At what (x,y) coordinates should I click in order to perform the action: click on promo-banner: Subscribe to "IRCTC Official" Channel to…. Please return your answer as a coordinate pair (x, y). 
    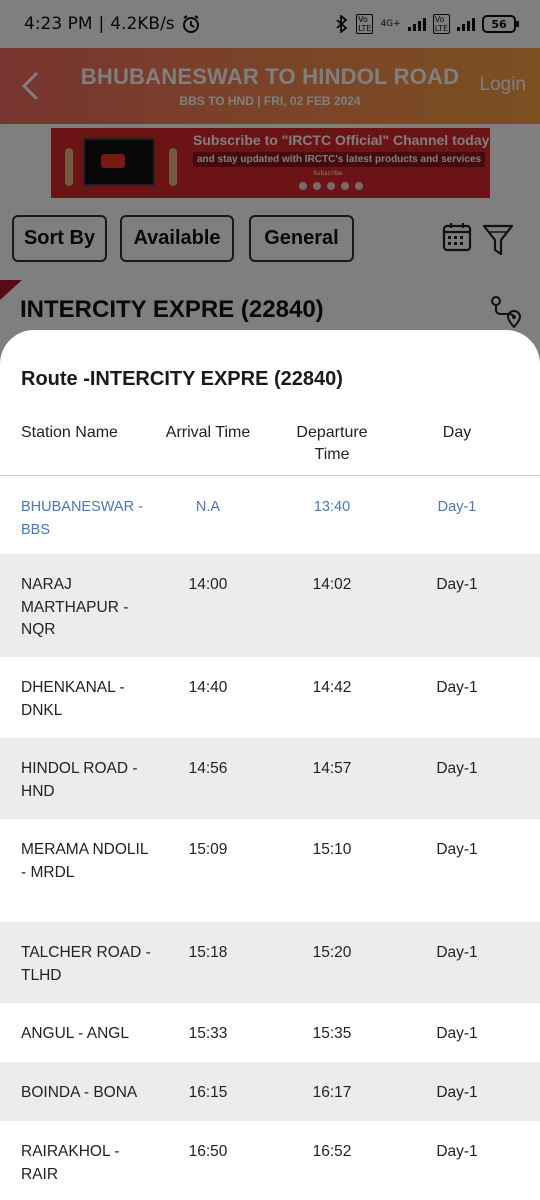
    Looking at the image, I should click on (270, 163).